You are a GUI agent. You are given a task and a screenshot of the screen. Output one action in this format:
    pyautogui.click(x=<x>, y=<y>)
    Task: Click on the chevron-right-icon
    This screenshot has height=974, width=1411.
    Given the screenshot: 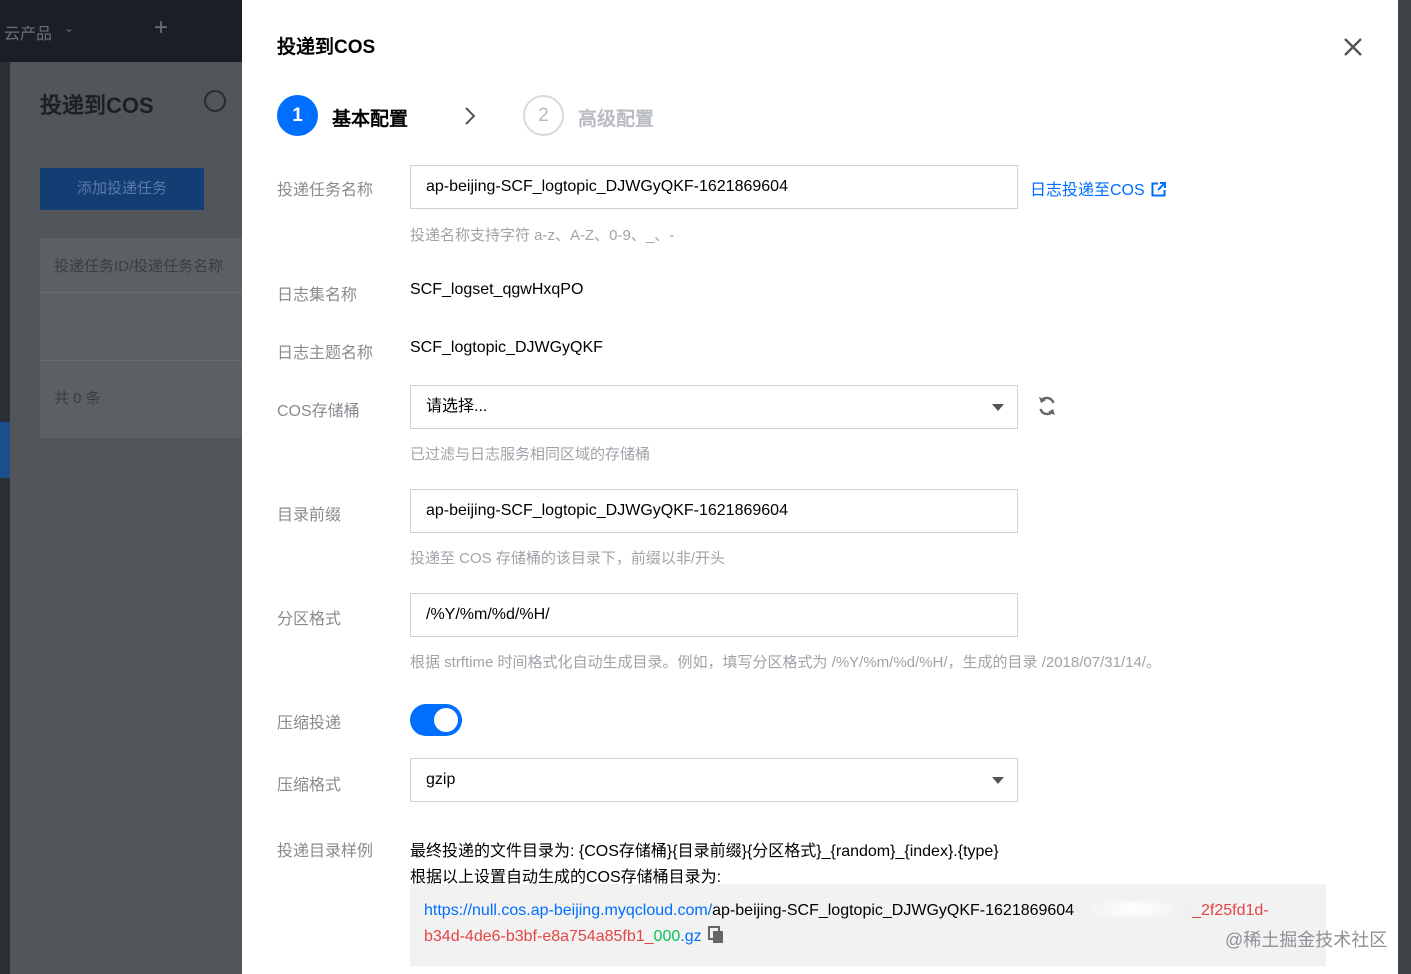 What is the action you would take?
    pyautogui.click(x=470, y=116)
    